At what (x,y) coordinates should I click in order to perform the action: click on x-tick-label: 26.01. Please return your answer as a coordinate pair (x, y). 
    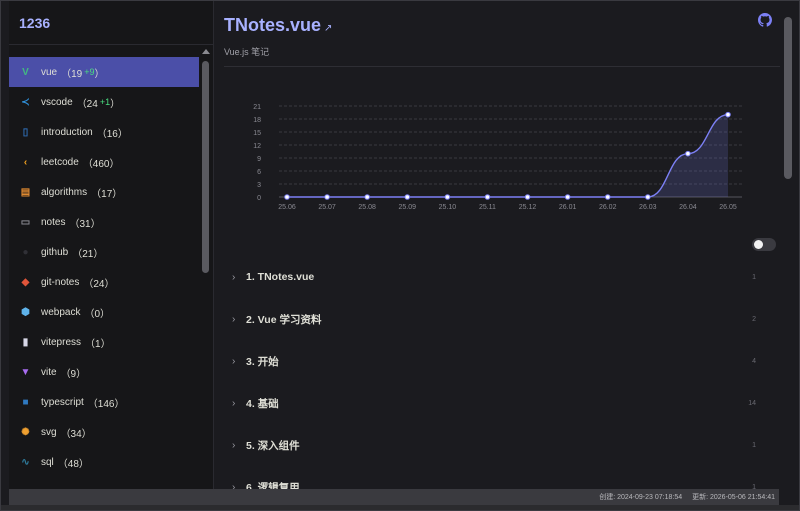
    Looking at the image, I should click on (568, 207).